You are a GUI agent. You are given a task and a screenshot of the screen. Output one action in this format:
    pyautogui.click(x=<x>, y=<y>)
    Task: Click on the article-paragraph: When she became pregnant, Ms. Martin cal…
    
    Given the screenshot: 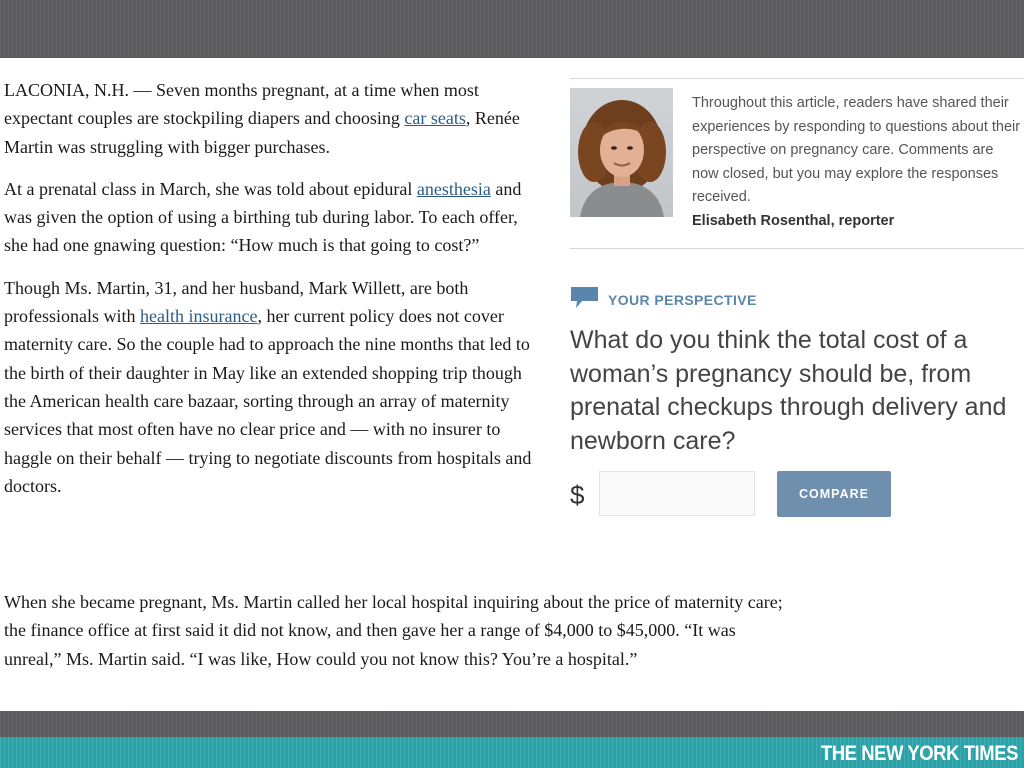 What is the action you would take?
    pyautogui.click(x=393, y=630)
    